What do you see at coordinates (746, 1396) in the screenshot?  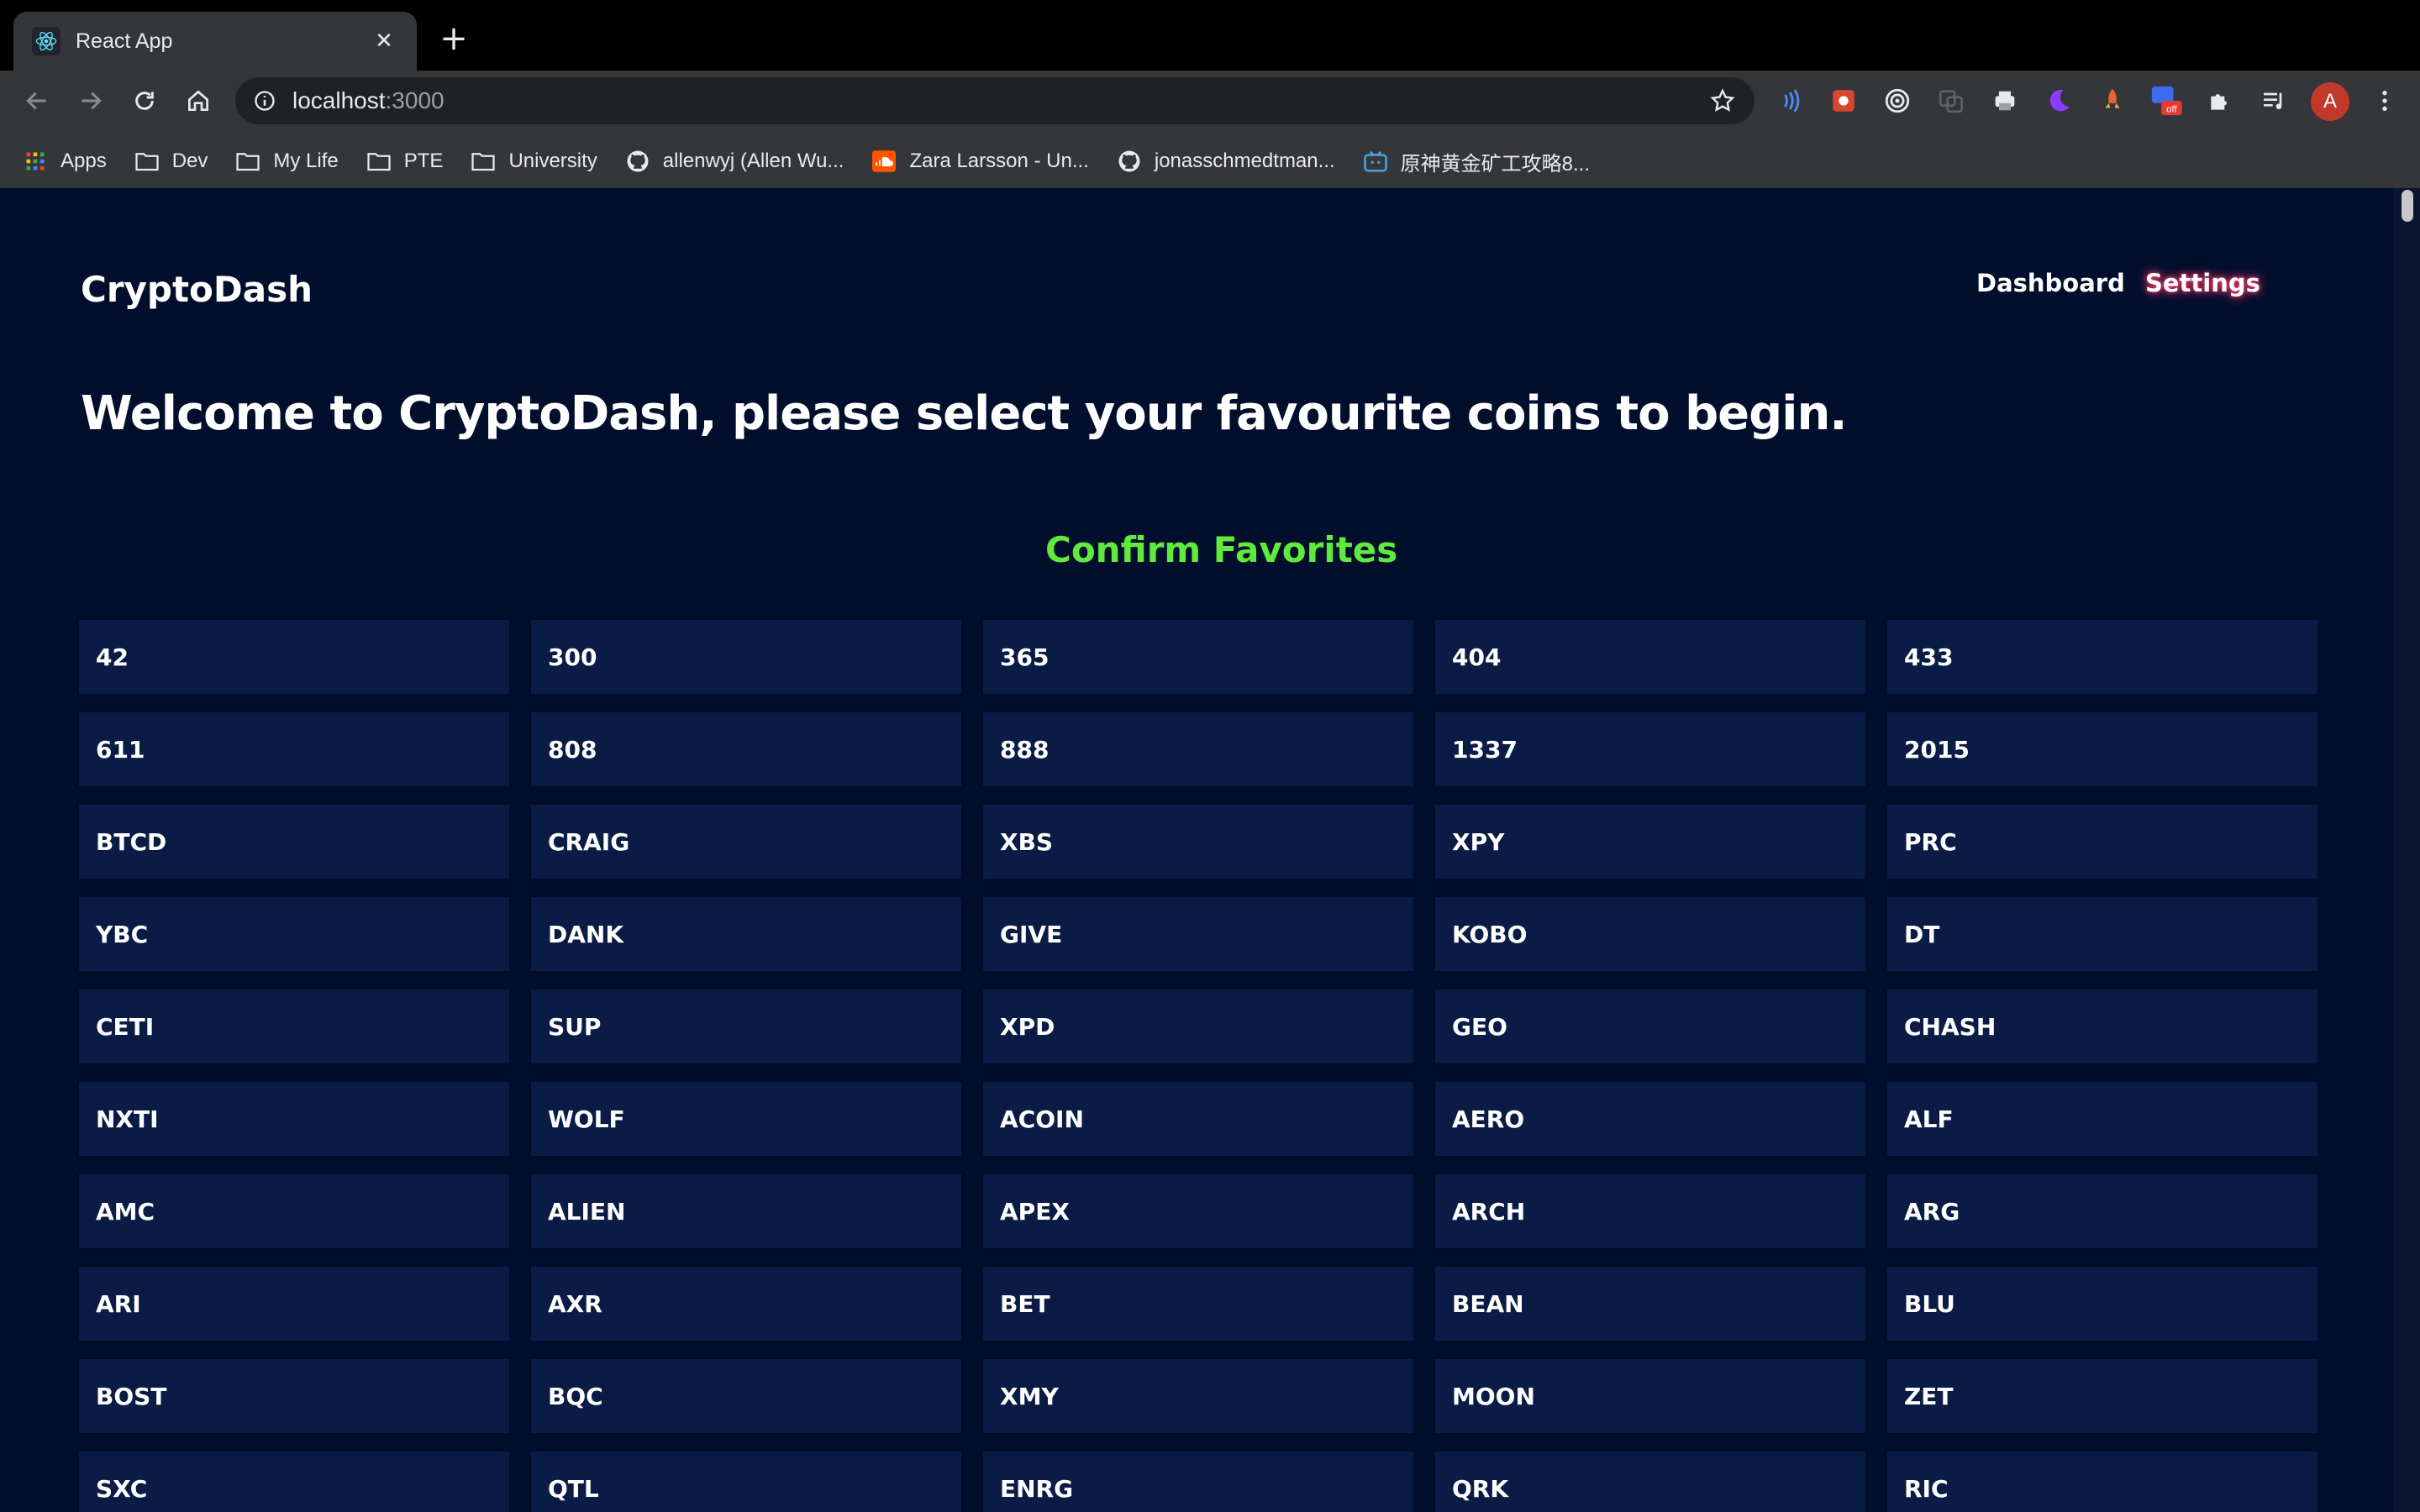 I see `coin-tile: BQC` at bounding box center [746, 1396].